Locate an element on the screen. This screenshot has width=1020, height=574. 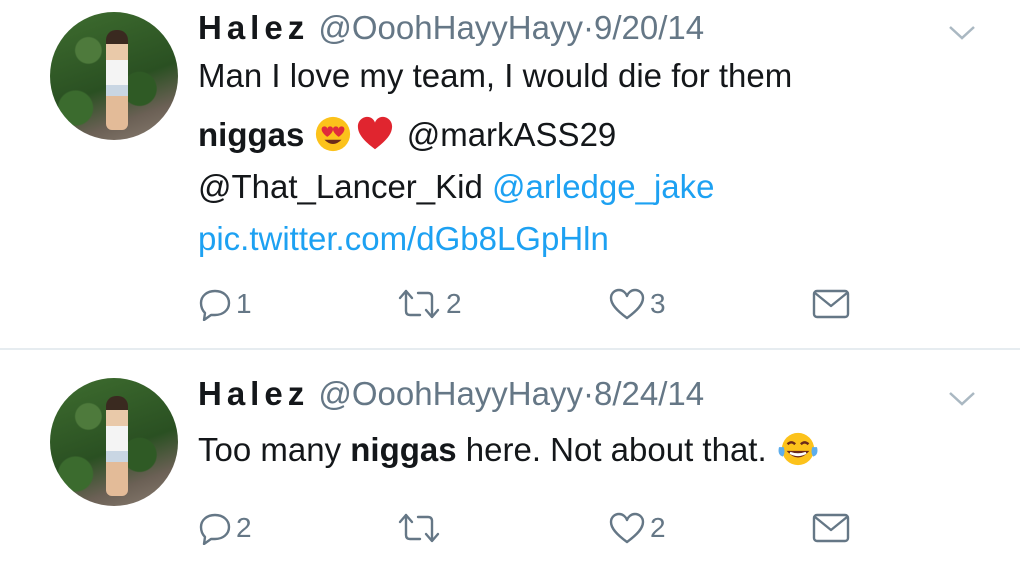
reply-button: 1 is located at coordinates (225, 304).